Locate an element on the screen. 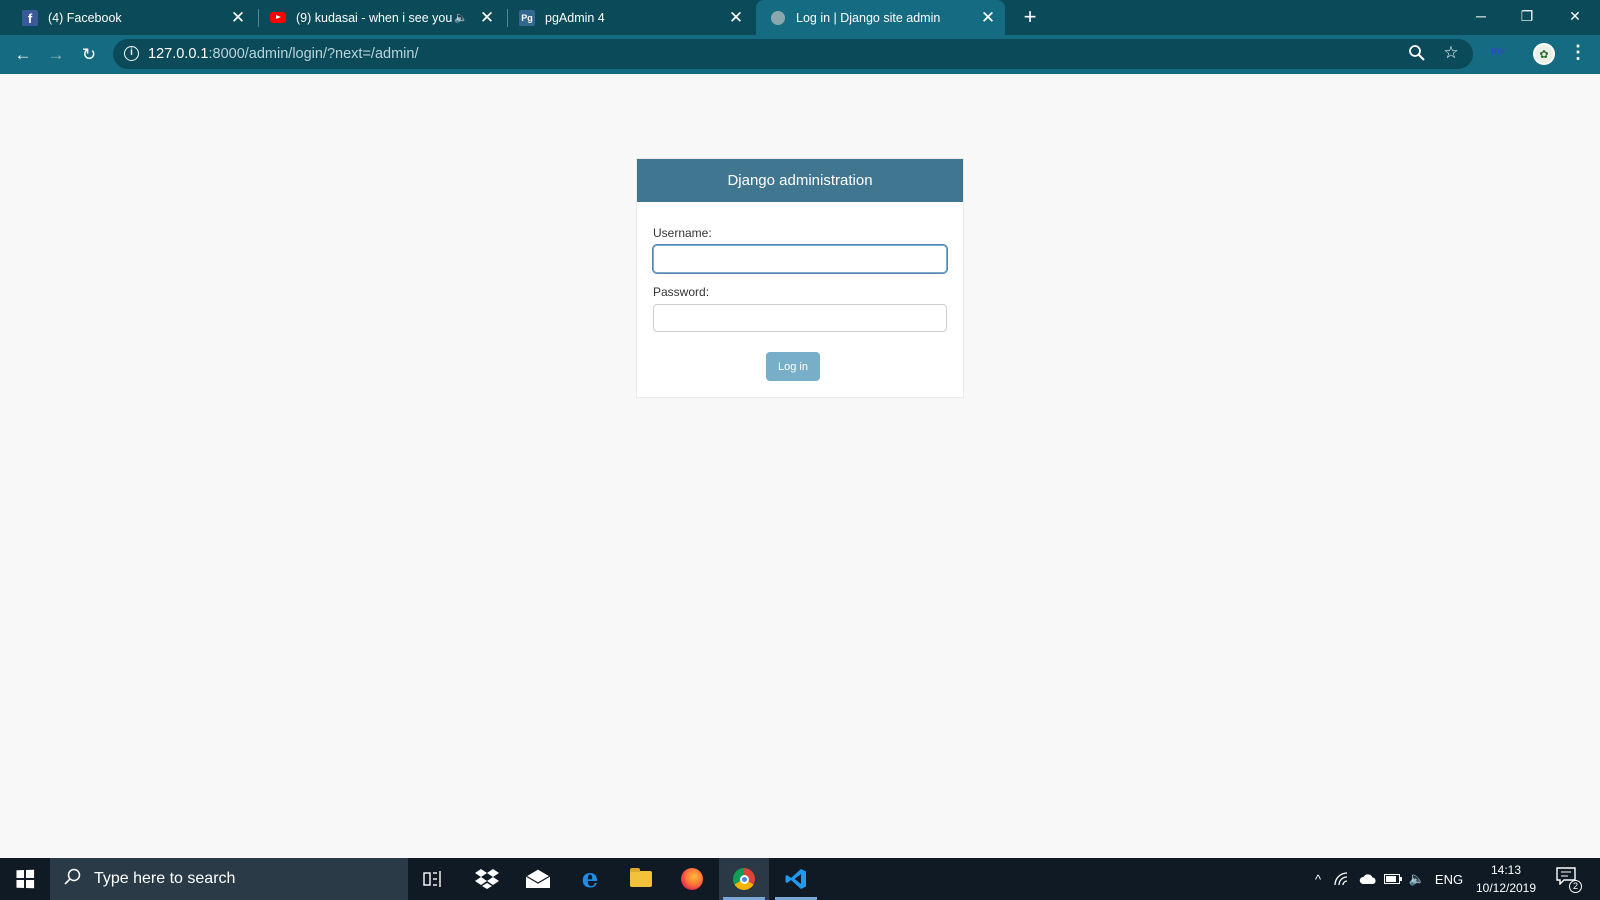  clock-date: 10/12/2019 is located at coordinates (1506, 888).